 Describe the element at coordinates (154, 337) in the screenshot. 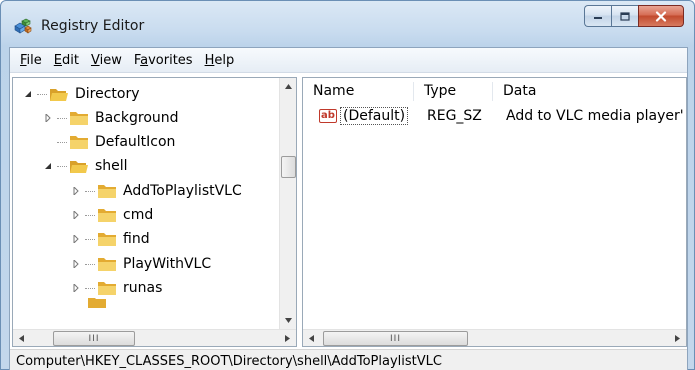

I see `tree-horizontal-scrollbar: III` at that location.